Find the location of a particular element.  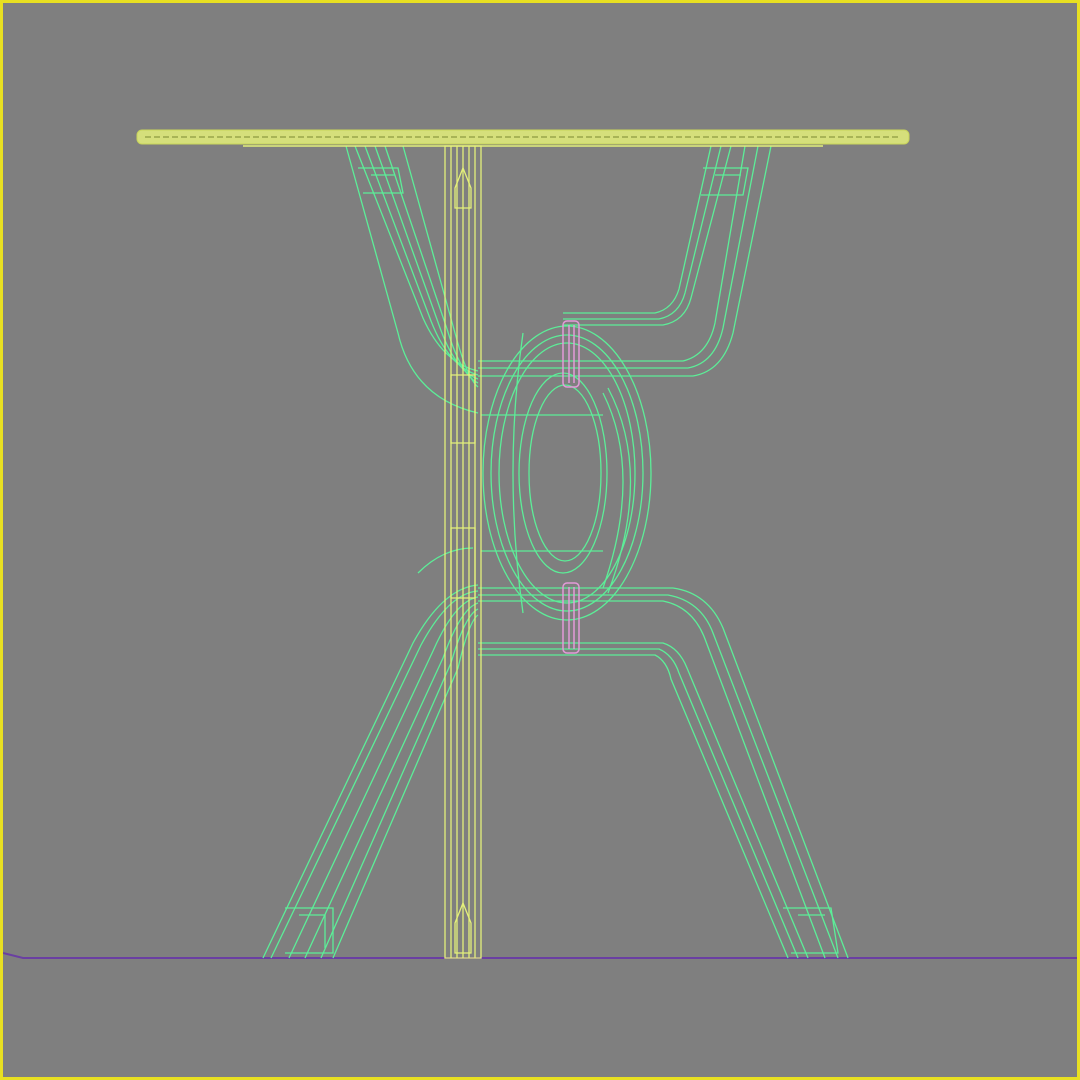

tabletop is located at coordinates (523, 138).